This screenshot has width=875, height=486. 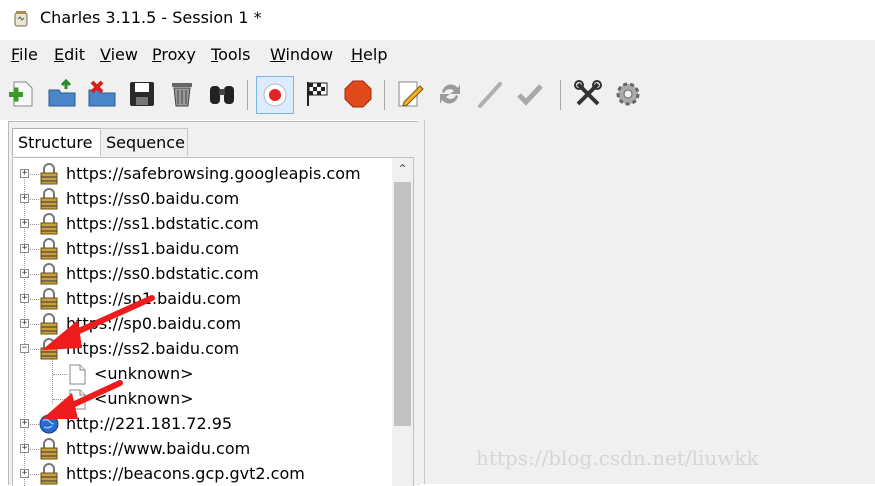 I want to click on tree-row: + https://beacons.gcp.gvt2.com, so click(x=203, y=474).